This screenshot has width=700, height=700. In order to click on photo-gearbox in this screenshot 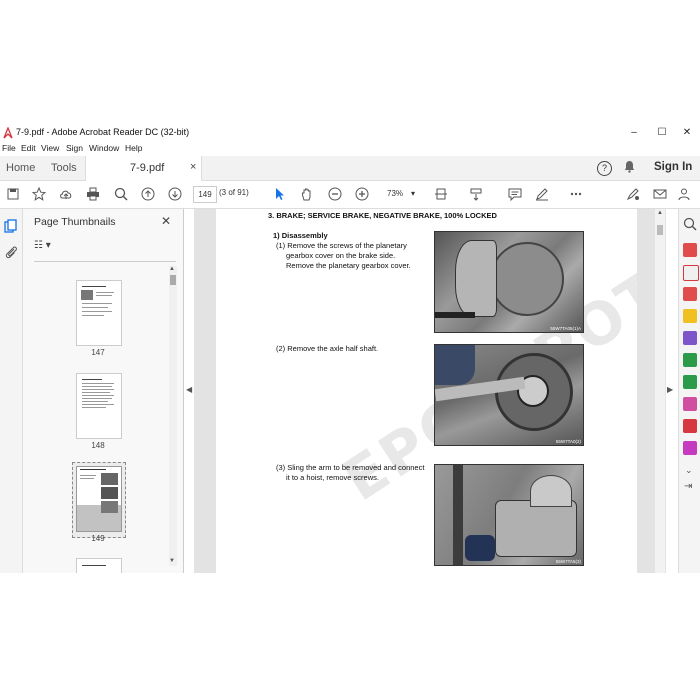, I will do `click(536, 528)`.